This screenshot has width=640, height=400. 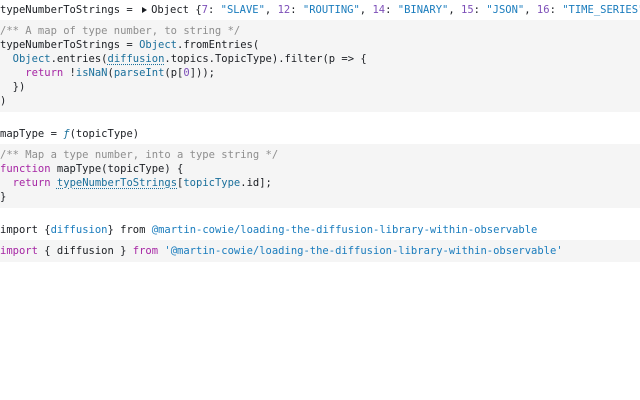 What do you see at coordinates (170, 10) in the screenshot?
I see `object-label: Object` at bounding box center [170, 10].